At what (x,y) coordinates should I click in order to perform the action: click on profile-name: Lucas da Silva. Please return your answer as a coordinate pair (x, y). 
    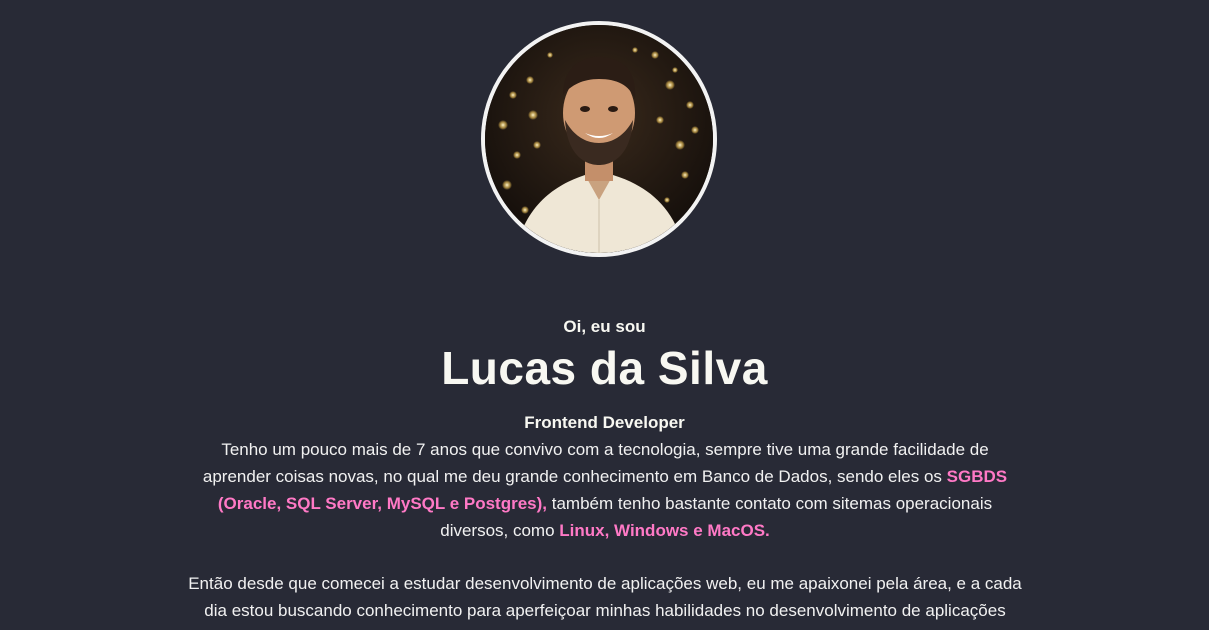
    Looking at the image, I should click on (604, 368).